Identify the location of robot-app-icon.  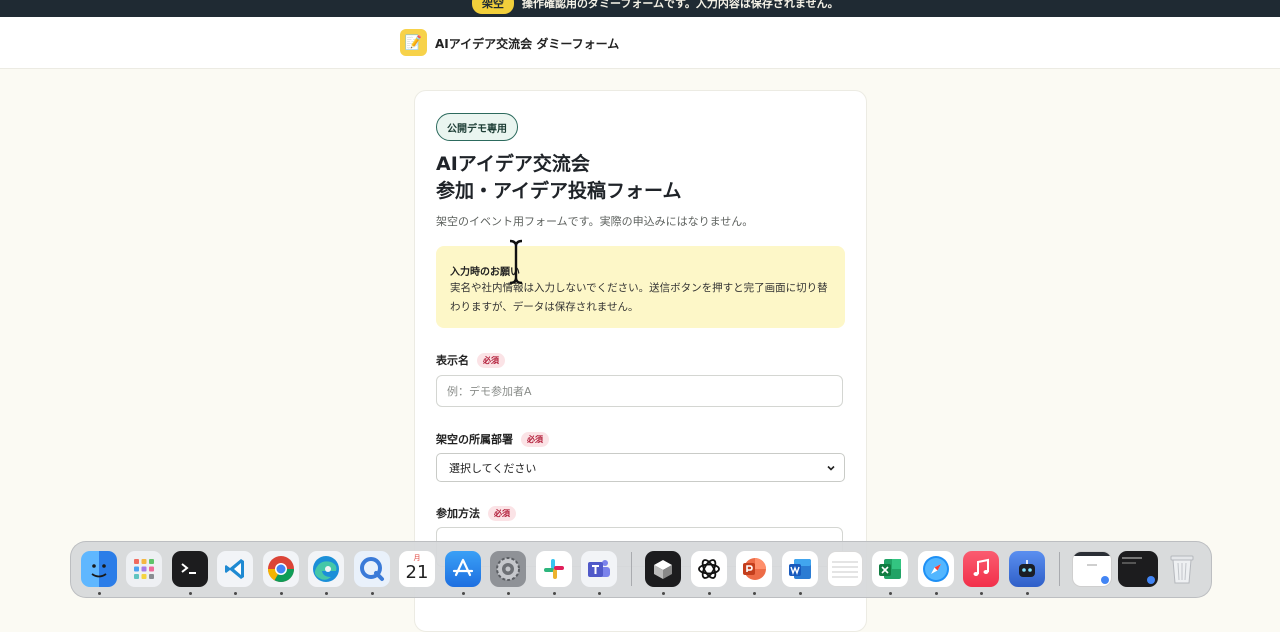
(1027, 569).